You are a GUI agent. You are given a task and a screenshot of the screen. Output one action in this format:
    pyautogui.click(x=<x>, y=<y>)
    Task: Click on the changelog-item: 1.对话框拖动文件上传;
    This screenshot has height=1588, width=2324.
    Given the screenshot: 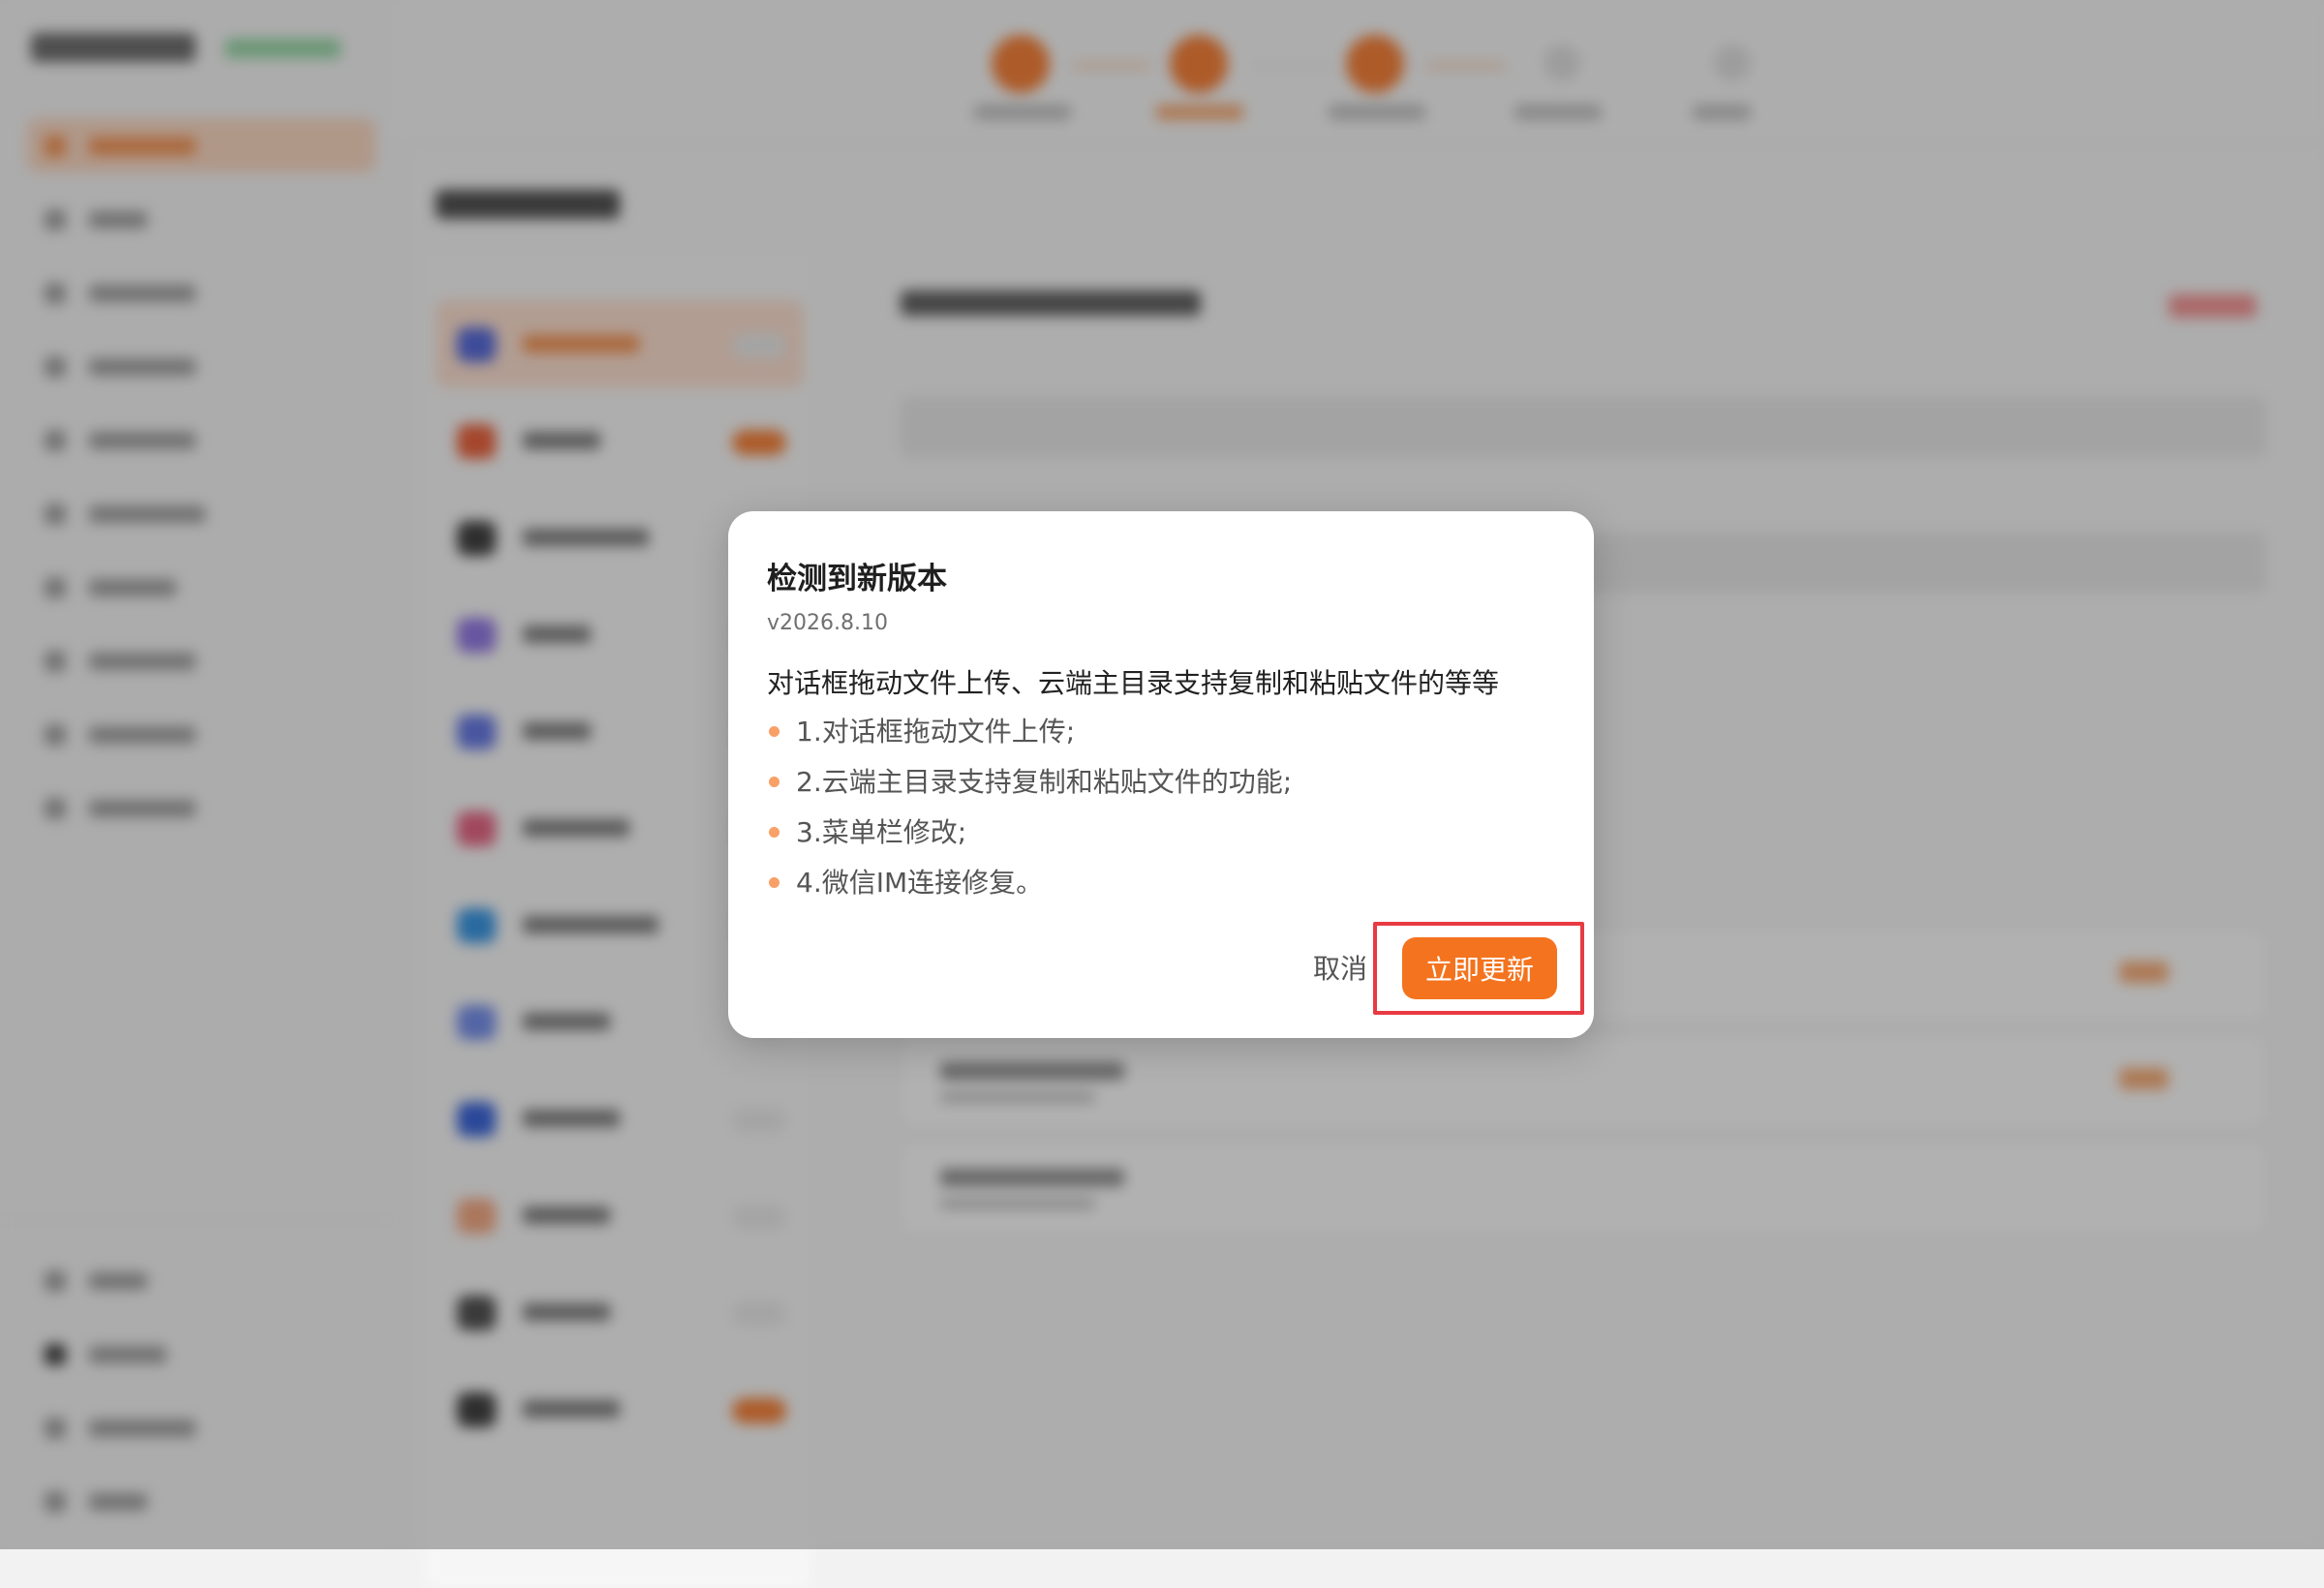 What is the action you would take?
    pyautogui.click(x=1029, y=740)
    